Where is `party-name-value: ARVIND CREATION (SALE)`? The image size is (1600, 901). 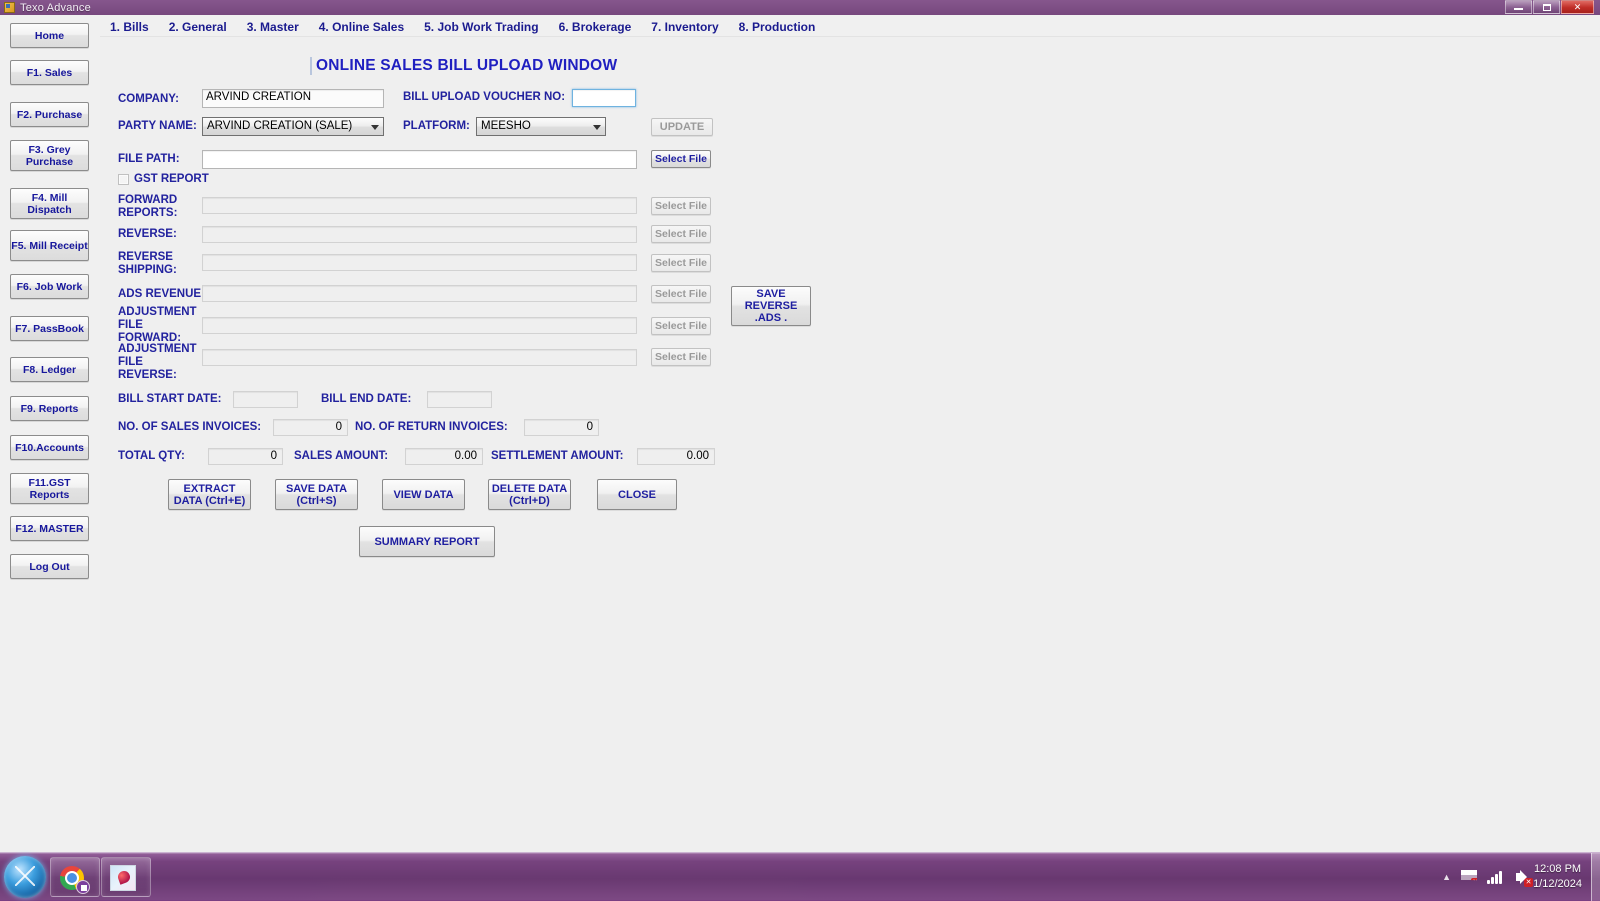 party-name-value: ARVIND CREATION (SALE) is located at coordinates (280, 126).